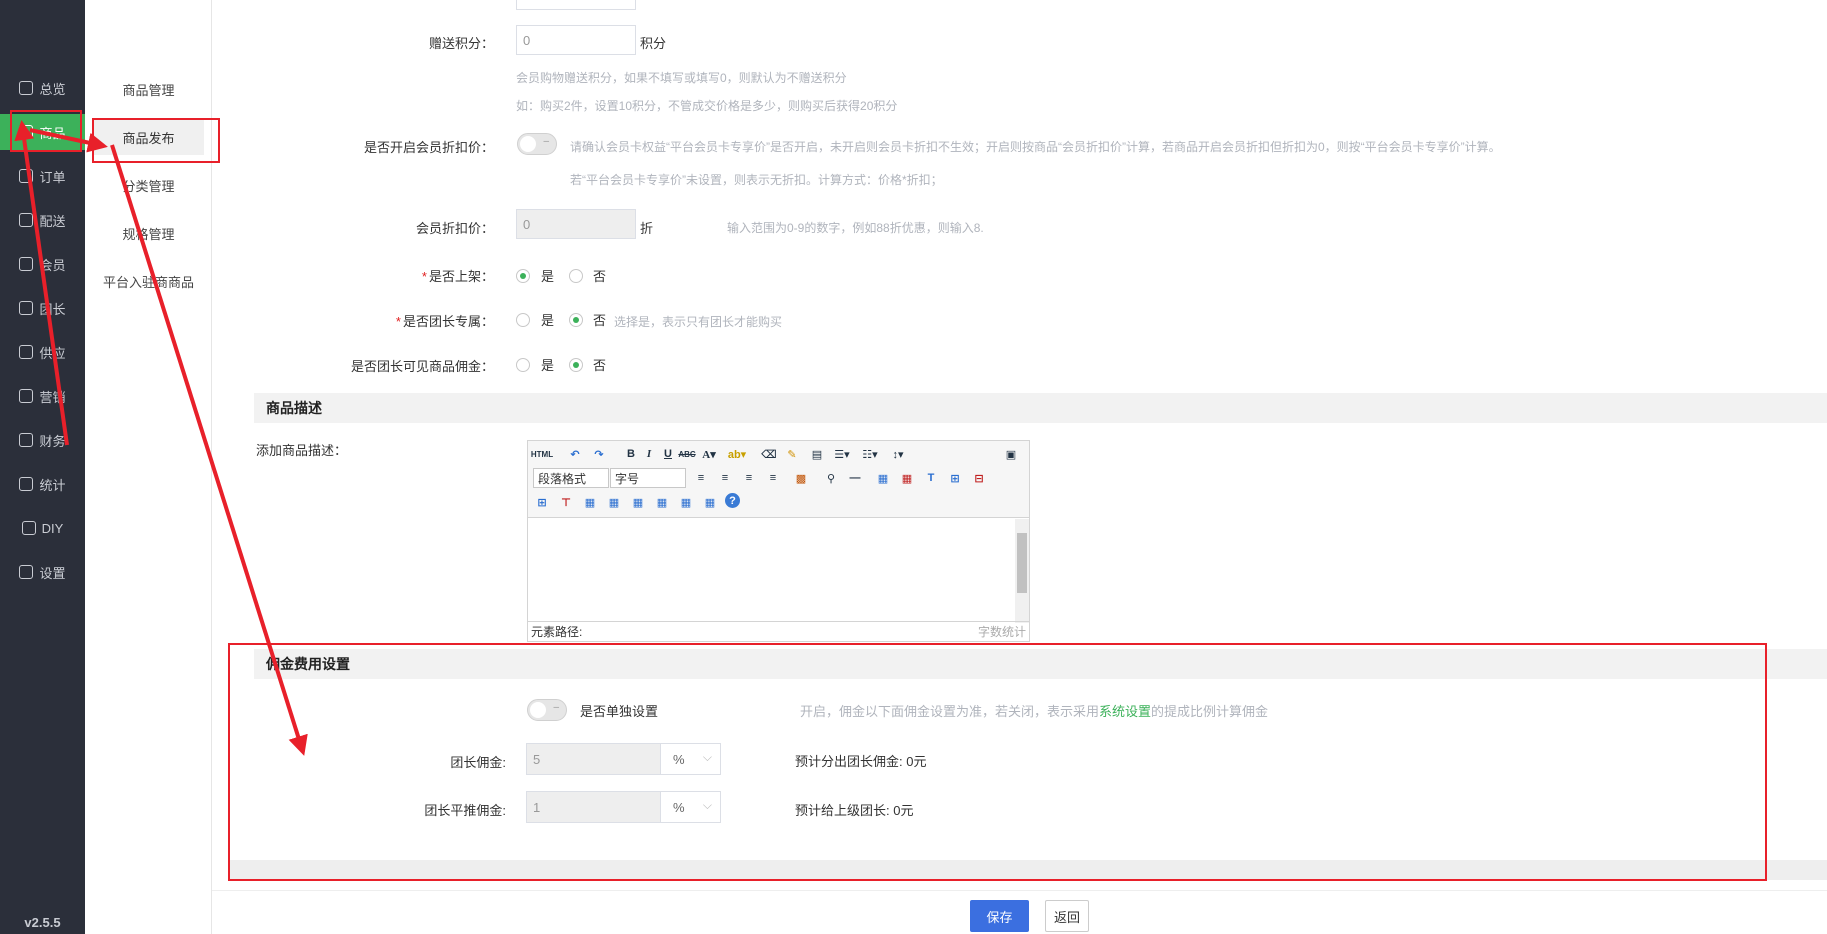 The height and width of the screenshot is (934, 1827). I want to click on back-button: 返回, so click(1067, 916).